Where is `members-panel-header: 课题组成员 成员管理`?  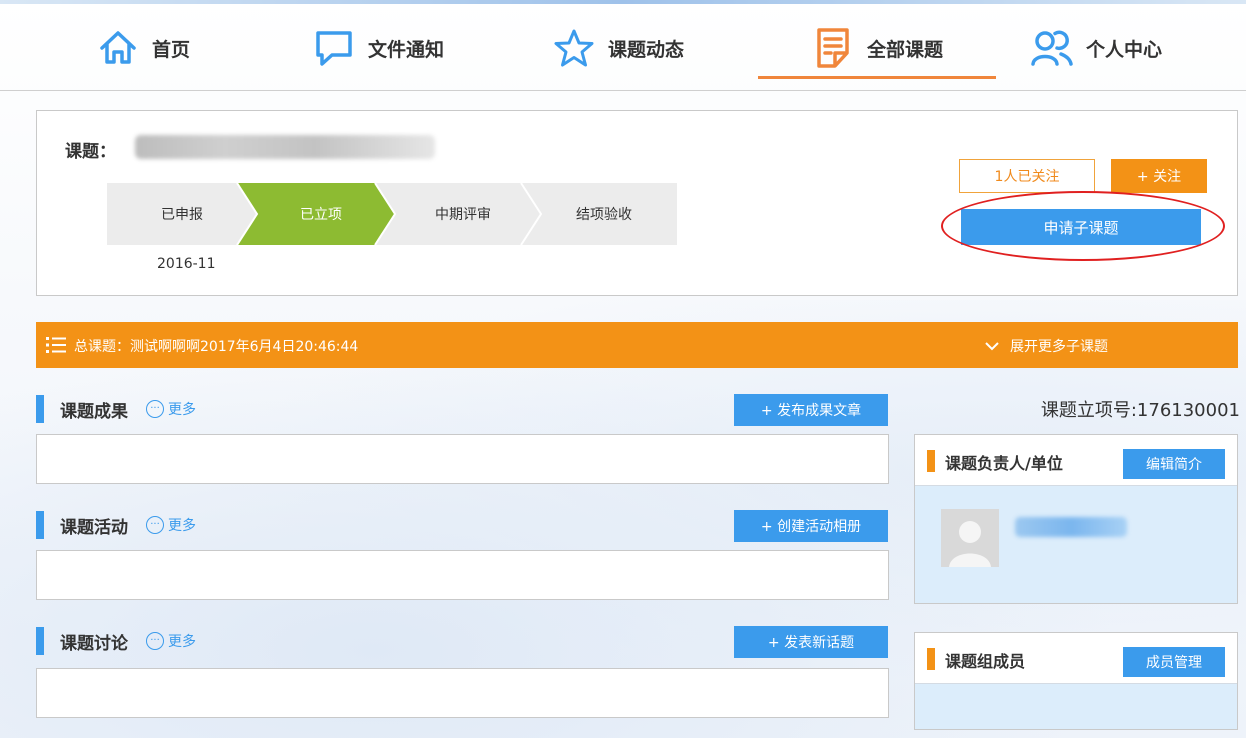 members-panel-header: 课题组成员 成员管理 is located at coordinates (1076, 658).